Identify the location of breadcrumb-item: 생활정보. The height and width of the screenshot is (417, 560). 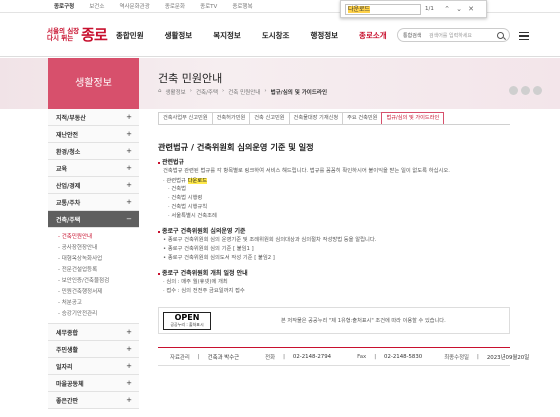
(176, 92).